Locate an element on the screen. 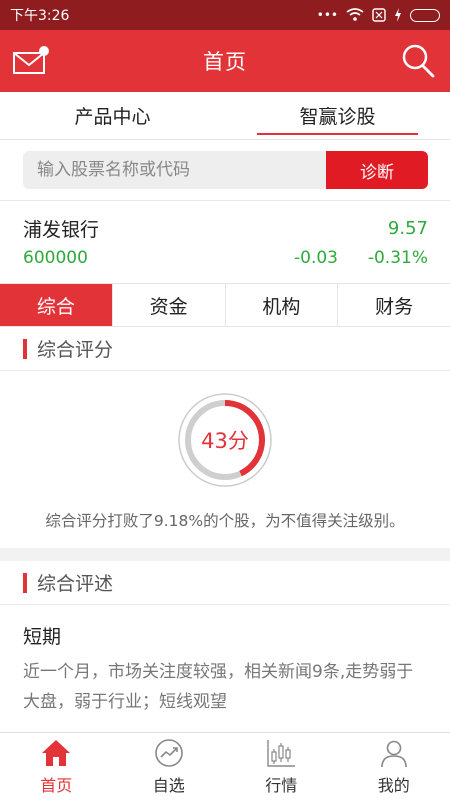 This screenshot has height=800, width=450. stock-price: 9.57 is located at coordinates (407, 228).